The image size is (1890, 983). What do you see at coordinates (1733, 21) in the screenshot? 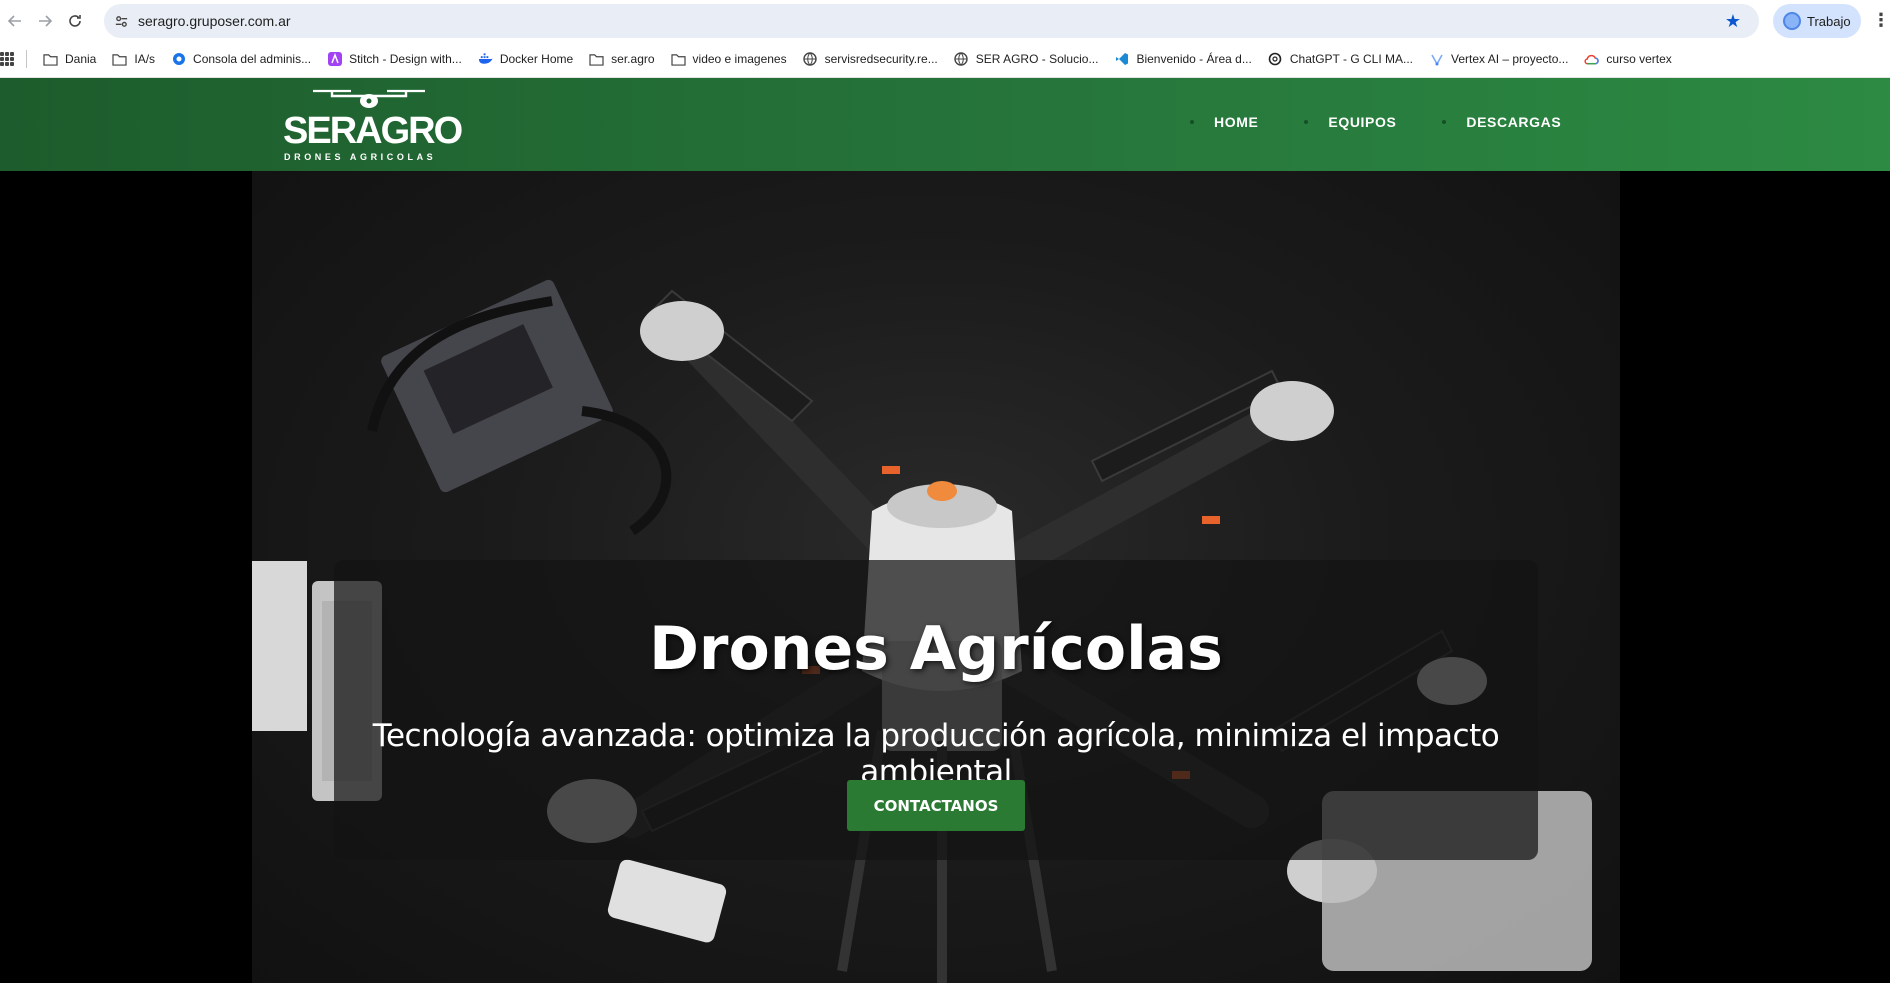
I see `bookmark-star-icon: ★` at bounding box center [1733, 21].